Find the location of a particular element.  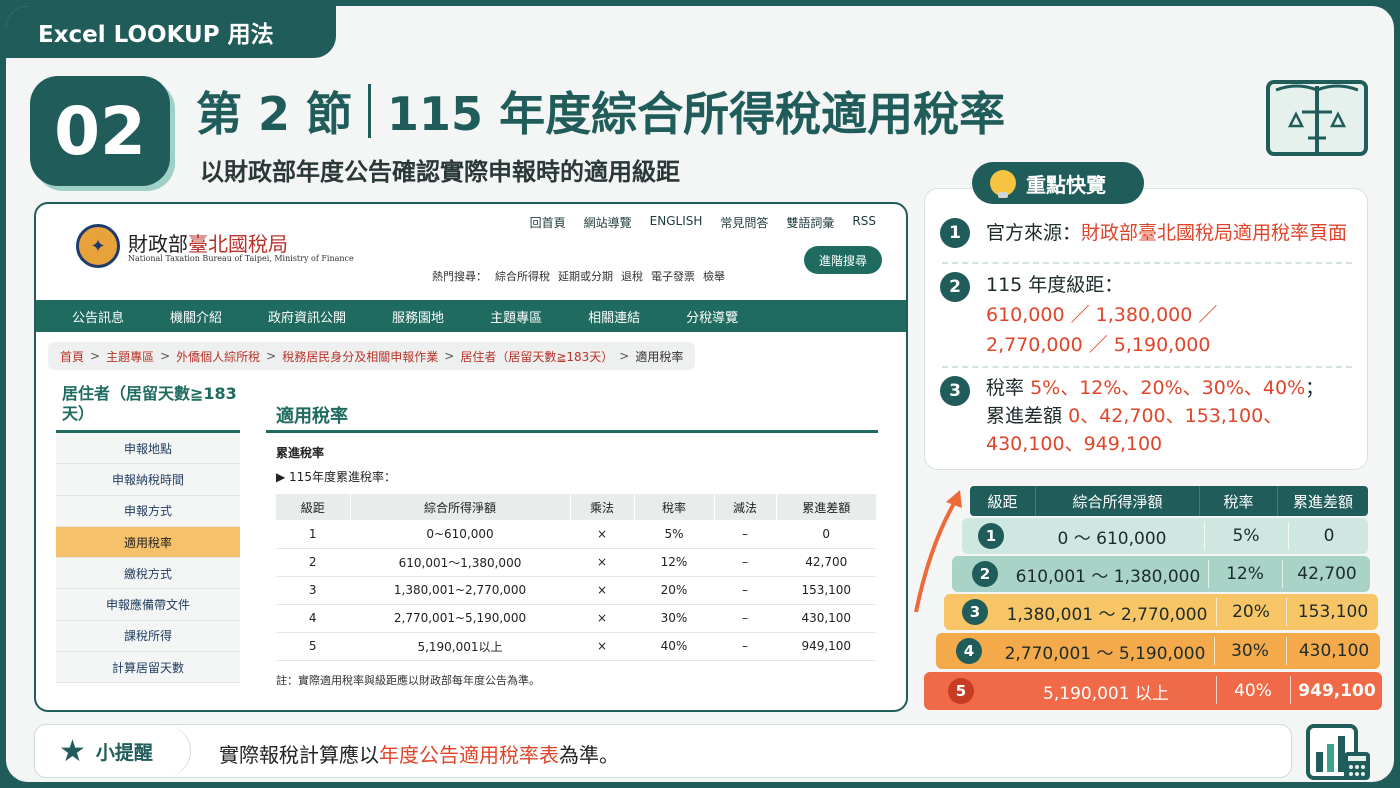

nav-item: 服務園地 is located at coordinates (418, 316).